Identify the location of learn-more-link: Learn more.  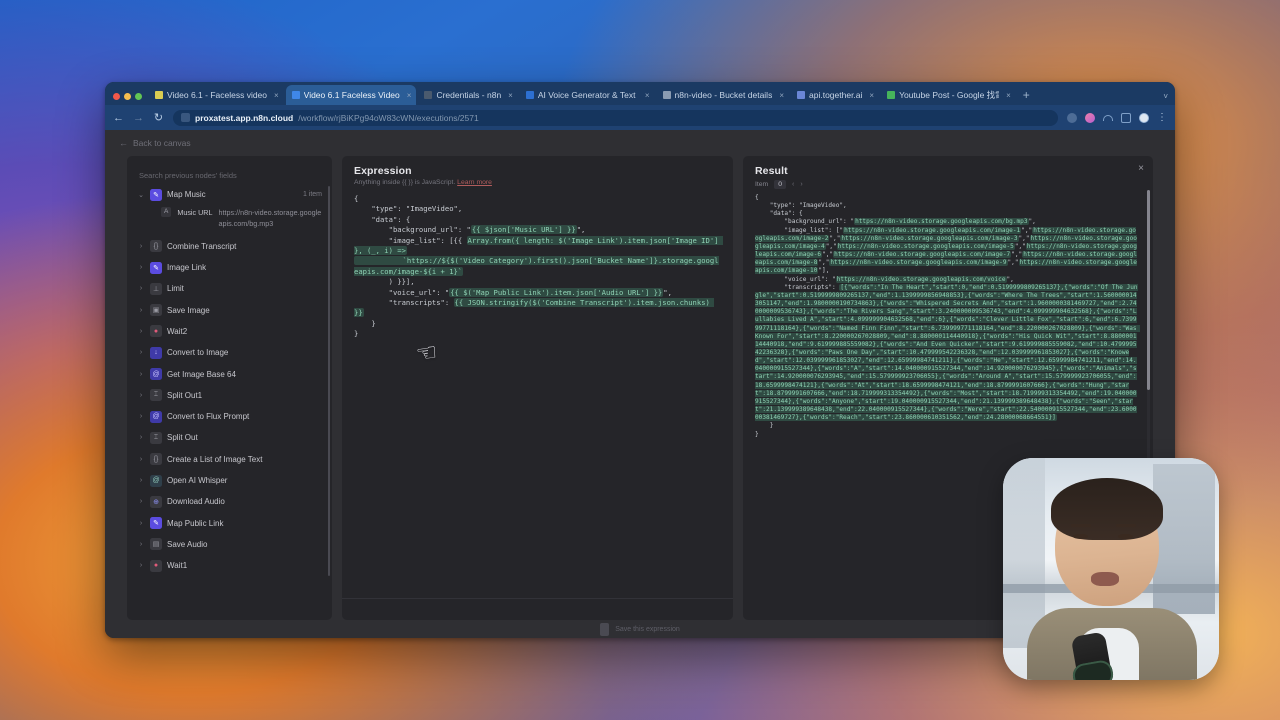
(474, 182).